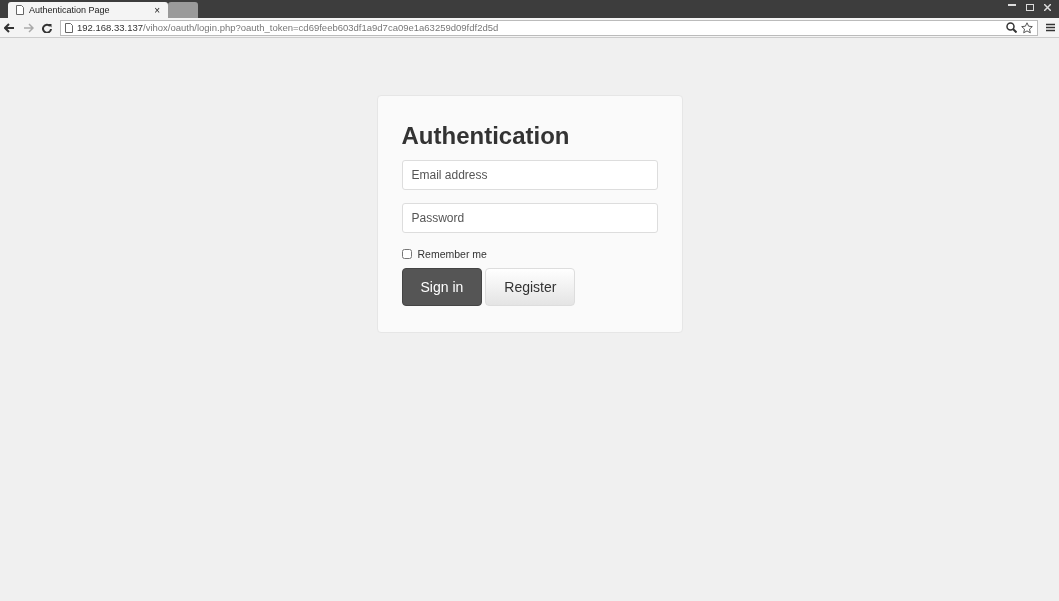 This screenshot has height=601, width=1059. What do you see at coordinates (1050, 27) in the screenshot?
I see `menu-icon` at bounding box center [1050, 27].